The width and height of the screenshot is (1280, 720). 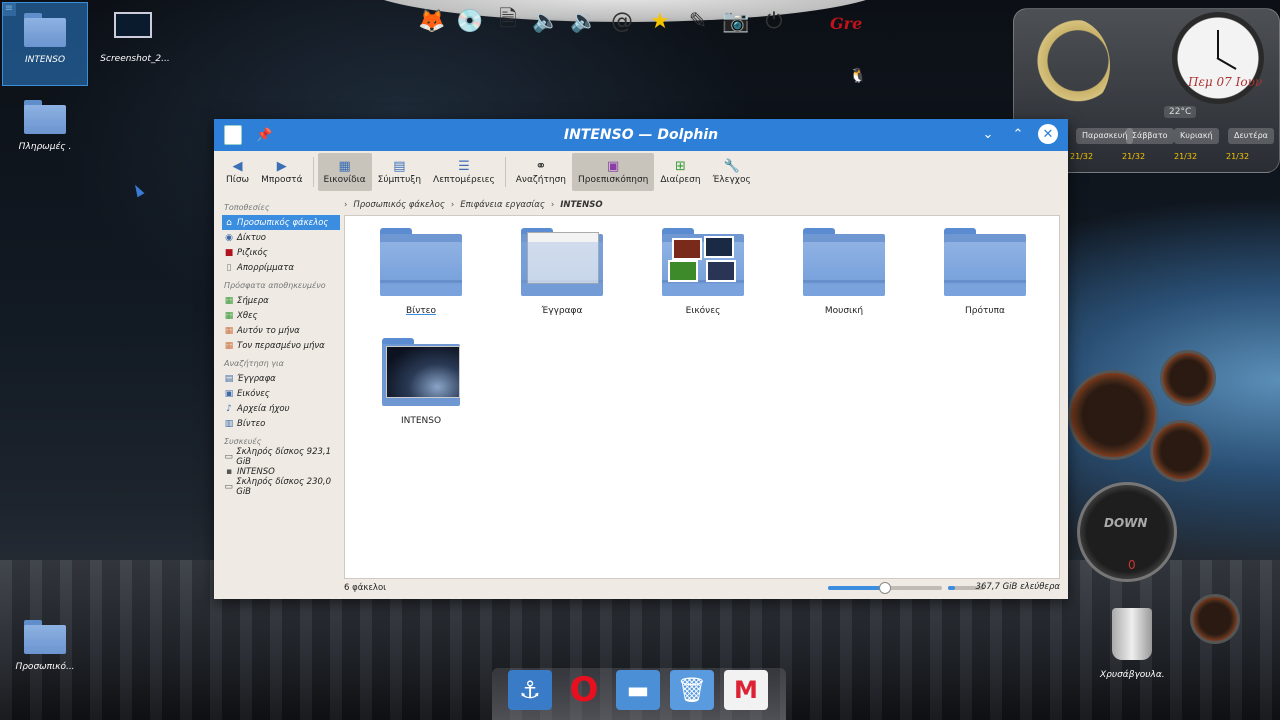 I want to click on compact-view-icon: ▤, so click(x=399, y=166).